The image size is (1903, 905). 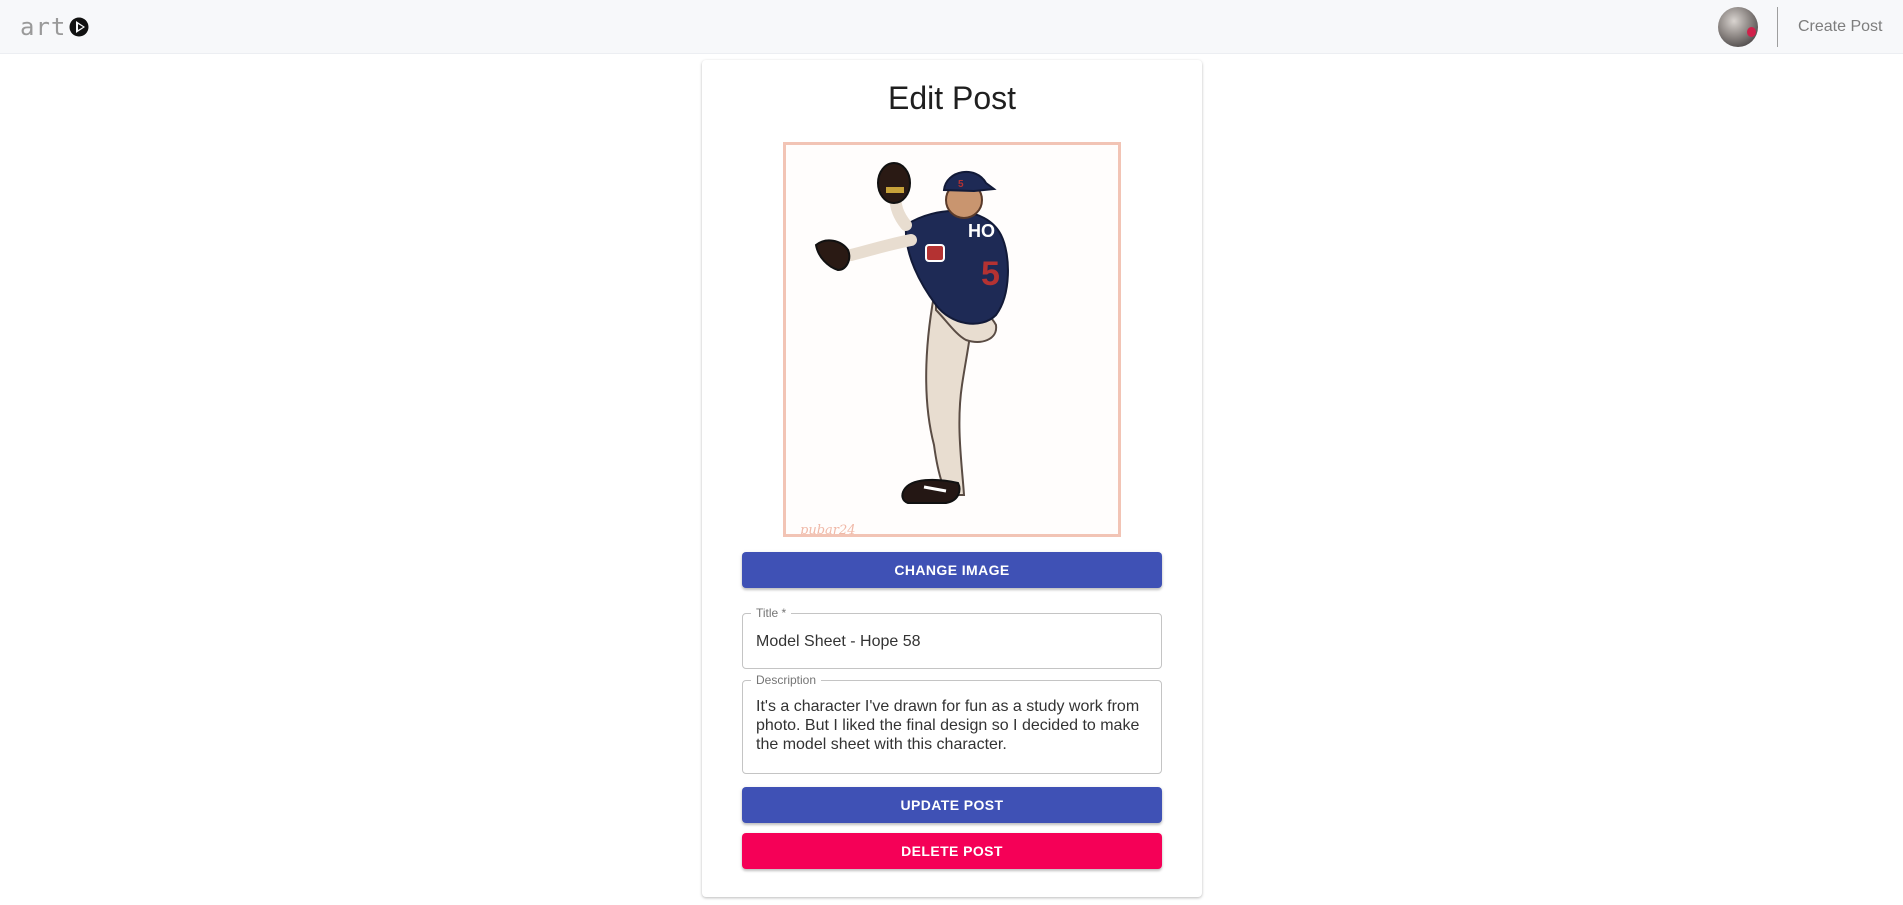 What do you see at coordinates (911, 333) in the screenshot?
I see `baseball-pitcher-illustration: 5 HO 5` at bounding box center [911, 333].